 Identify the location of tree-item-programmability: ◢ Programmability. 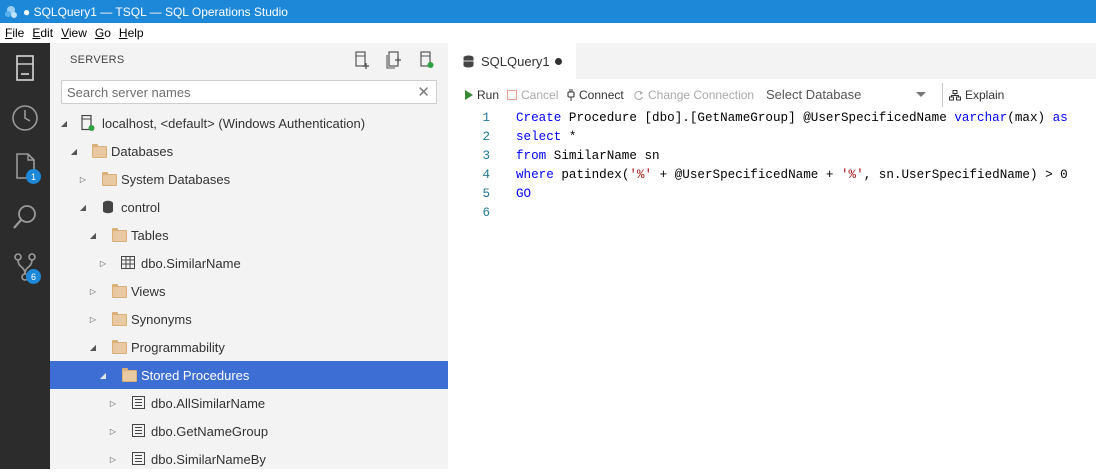
(249, 347).